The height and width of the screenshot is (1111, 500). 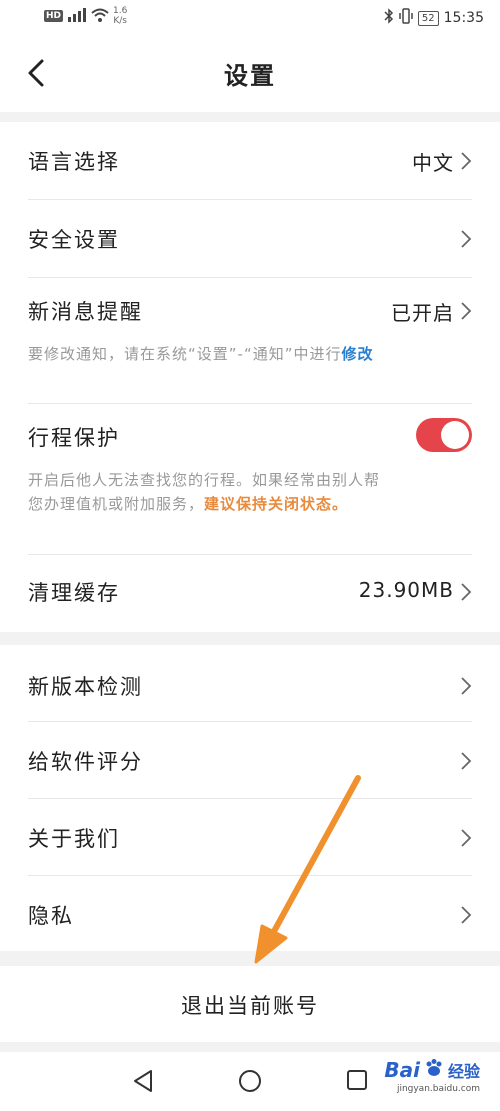 I want to click on trip-protection-toggle, so click(x=444, y=435).